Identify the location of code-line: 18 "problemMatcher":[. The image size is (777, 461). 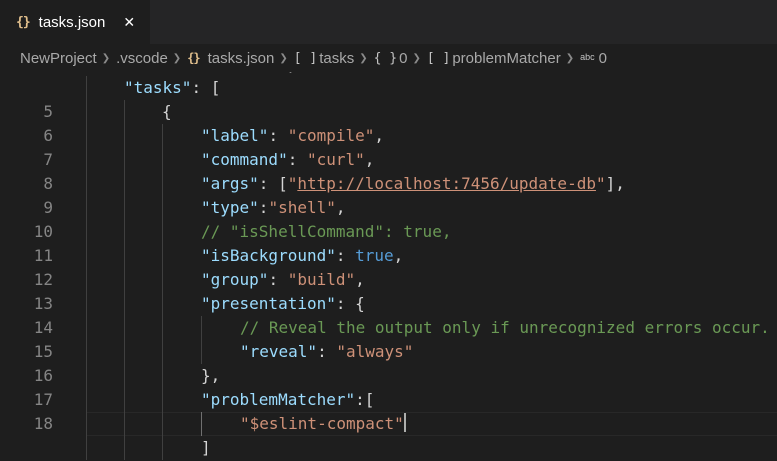
(388, 410).